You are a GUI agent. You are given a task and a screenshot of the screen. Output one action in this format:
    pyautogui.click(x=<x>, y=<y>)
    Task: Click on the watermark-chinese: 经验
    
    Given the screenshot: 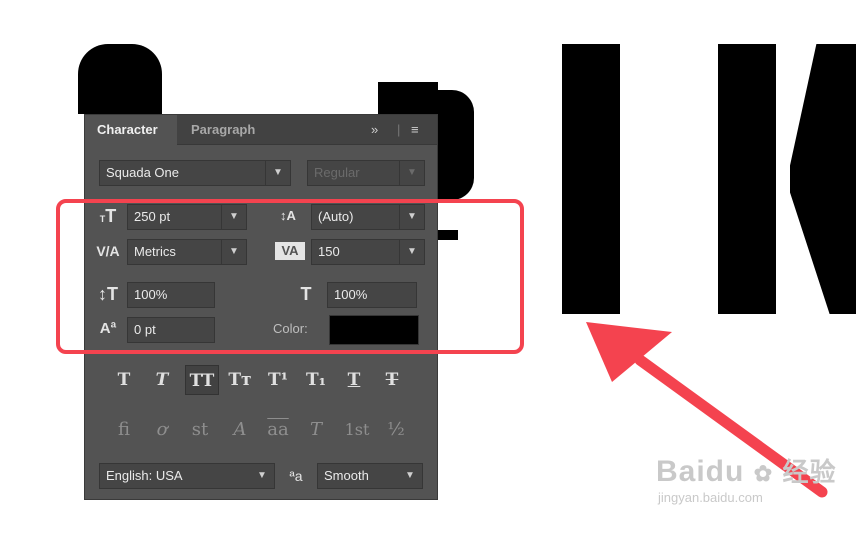 What is the action you would take?
    pyautogui.click(x=809, y=472)
    